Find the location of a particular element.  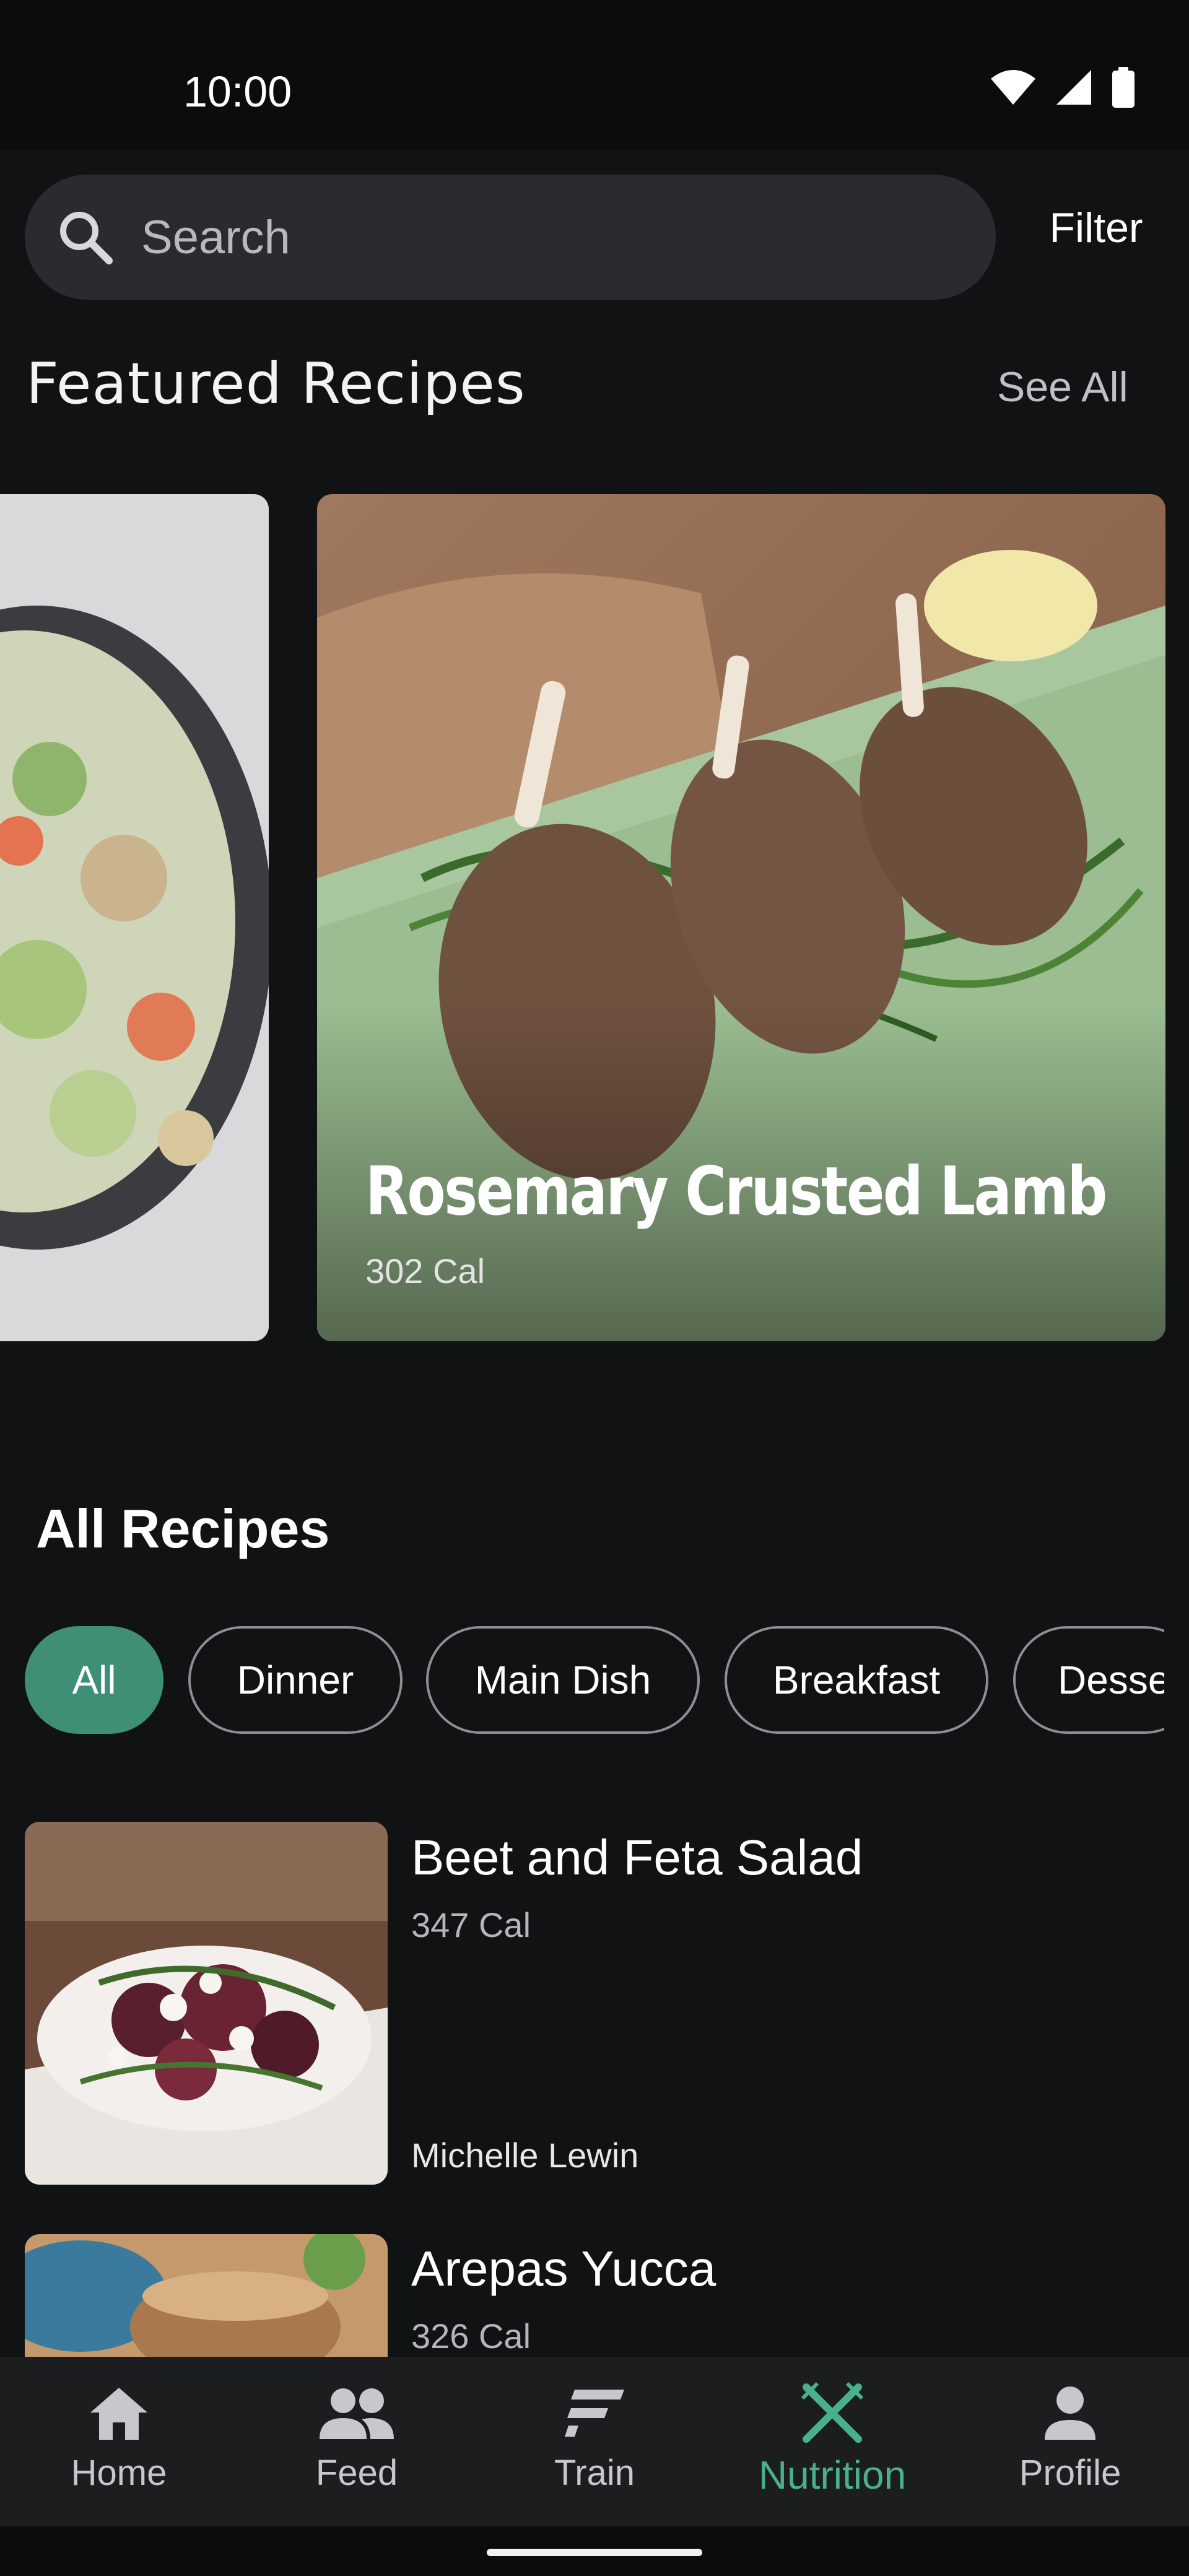

status-time: 10:00 is located at coordinates (237, 91).